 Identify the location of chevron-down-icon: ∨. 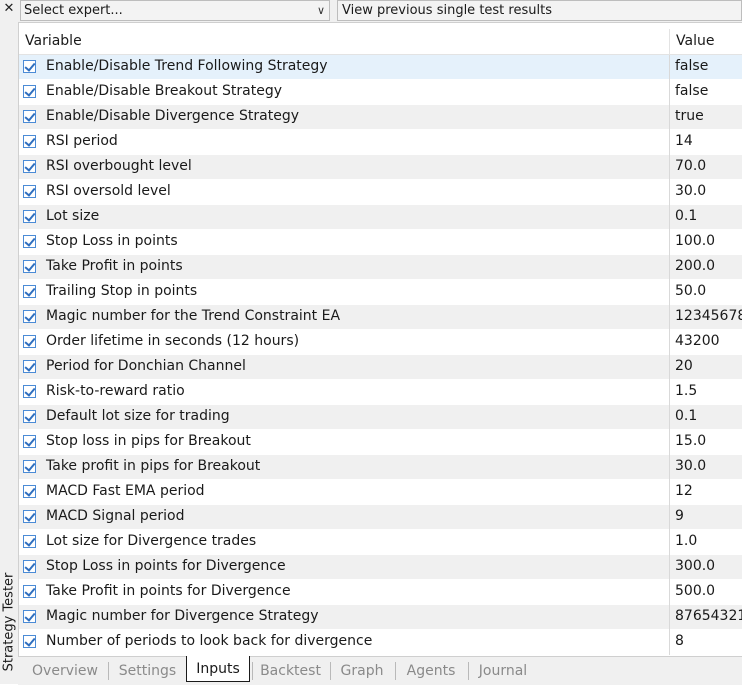
(321, 10).